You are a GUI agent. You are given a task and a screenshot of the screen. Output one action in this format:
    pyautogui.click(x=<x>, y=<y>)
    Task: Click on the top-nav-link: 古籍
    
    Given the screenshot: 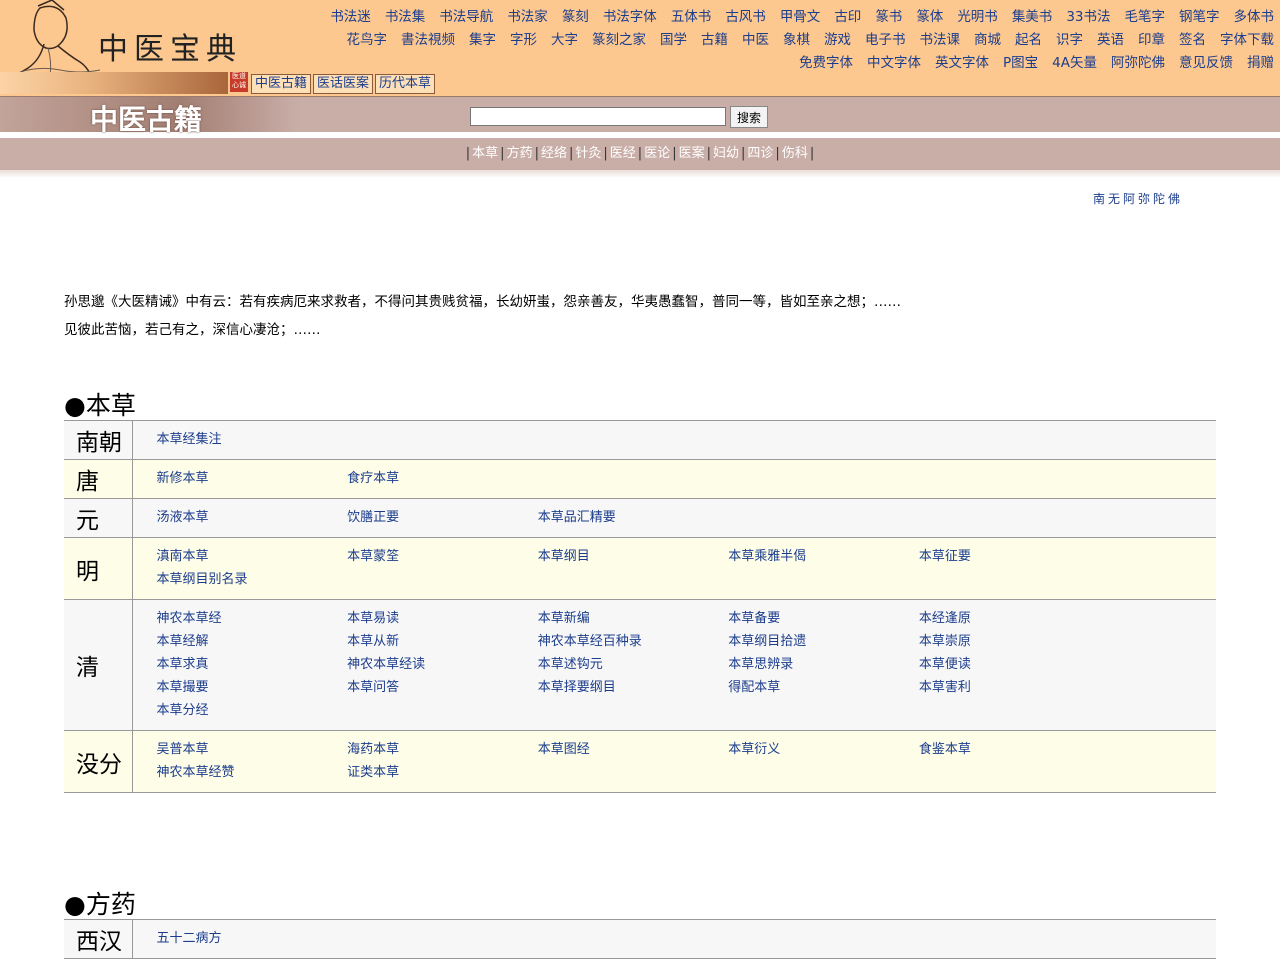 What is the action you would take?
    pyautogui.click(x=714, y=40)
    